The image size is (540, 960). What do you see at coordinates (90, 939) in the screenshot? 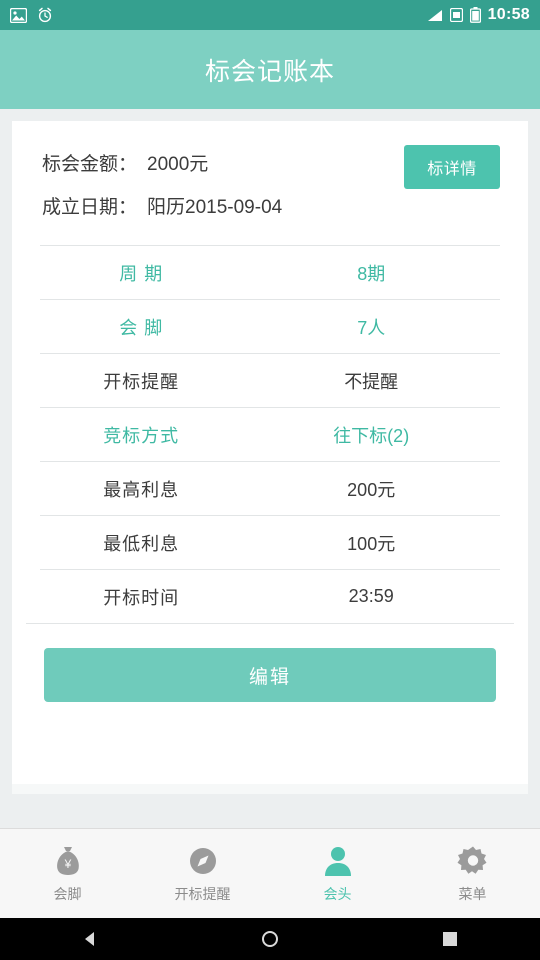
I see `back-triangle-icon` at bounding box center [90, 939].